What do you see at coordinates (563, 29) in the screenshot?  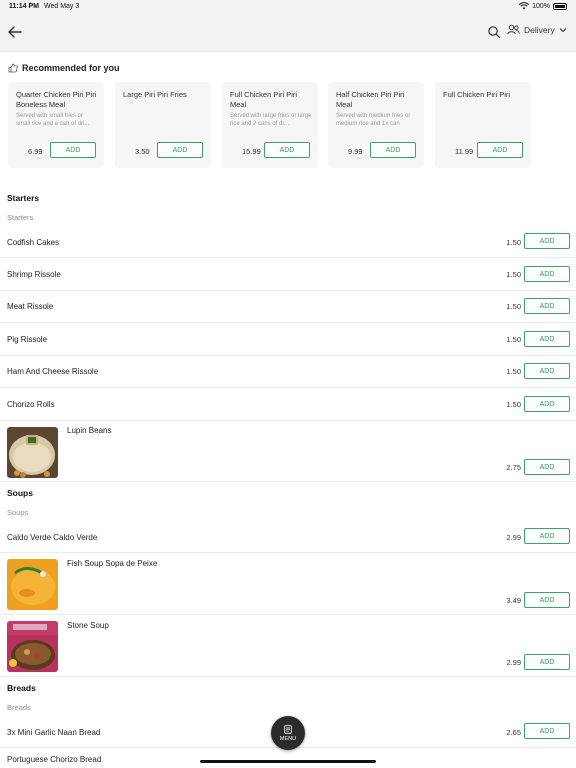 I see `chevron-down-icon` at bounding box center [563, 29].